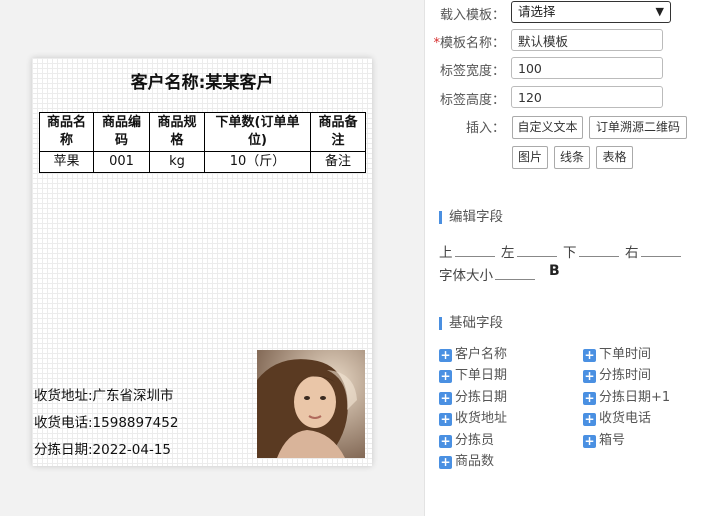 Image resolution: width=723 pixels, height=516 pixels. Describe the element at coordinates (66, 132) in the screenshot. I see `table-header: 商品名称` at that location.